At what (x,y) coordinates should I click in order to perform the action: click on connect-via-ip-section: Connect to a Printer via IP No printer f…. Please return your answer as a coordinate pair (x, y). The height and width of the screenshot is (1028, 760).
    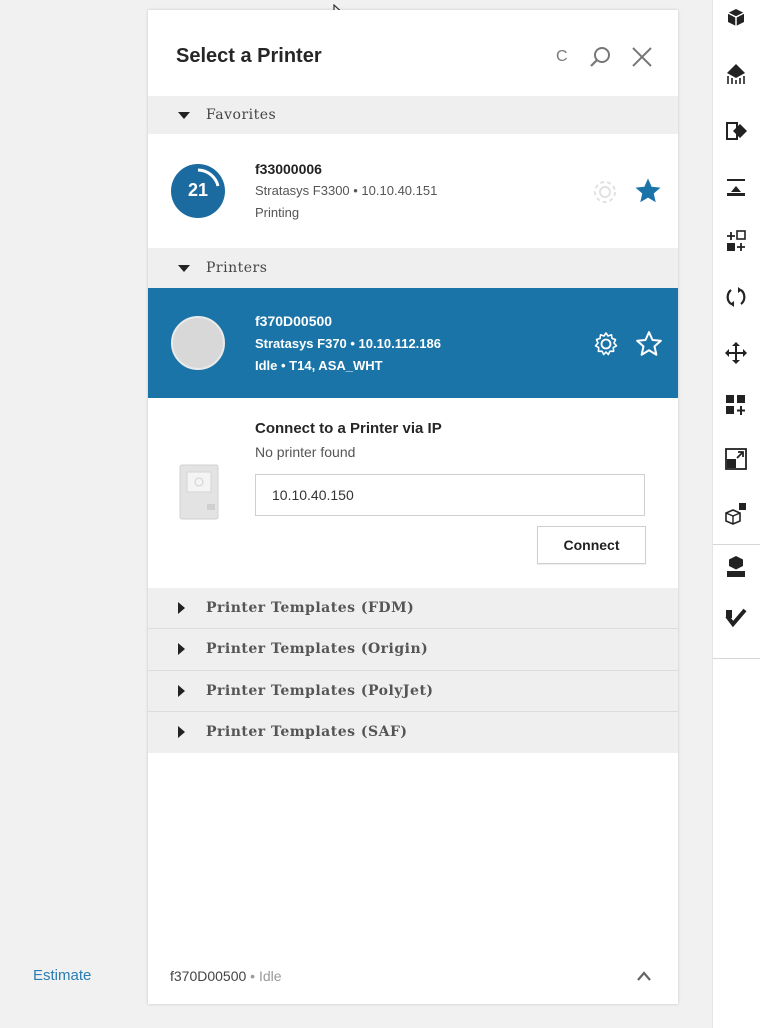
    Looking at the image, I should click on (413, 493).